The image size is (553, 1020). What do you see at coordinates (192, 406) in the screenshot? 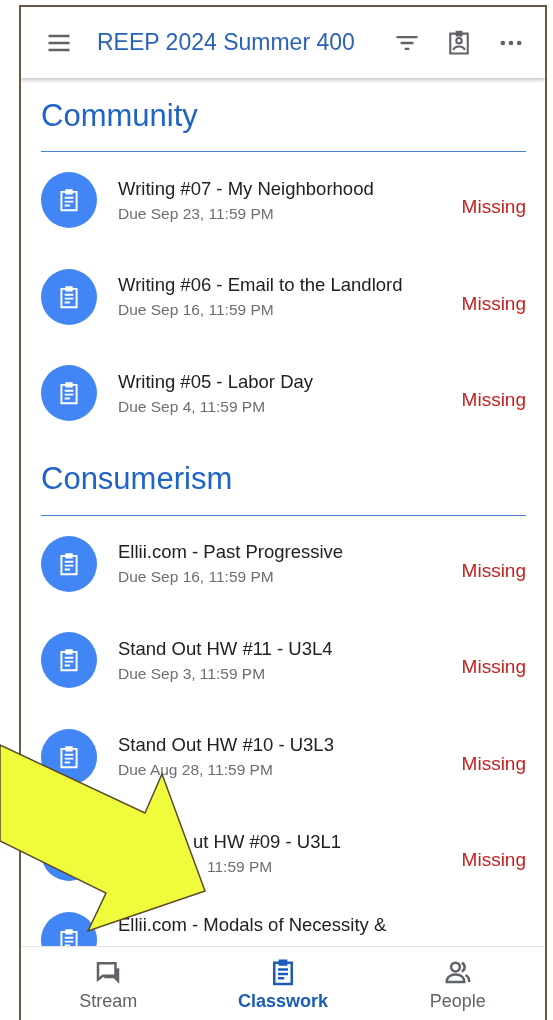
I see `due-date: Due Sep 4, 11:59 PM` at bounding box center [192, 406].